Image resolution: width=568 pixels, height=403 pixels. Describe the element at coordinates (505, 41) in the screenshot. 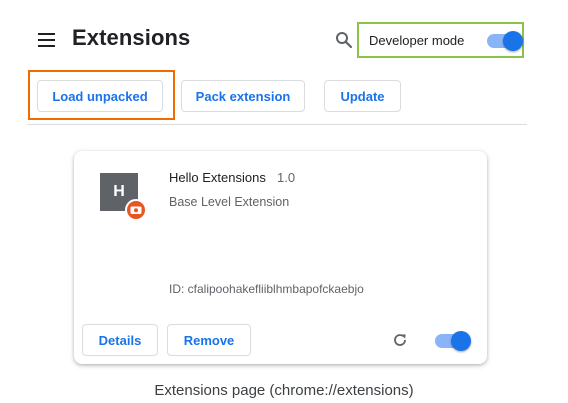

I see `developer-mode-toggle` at that location.